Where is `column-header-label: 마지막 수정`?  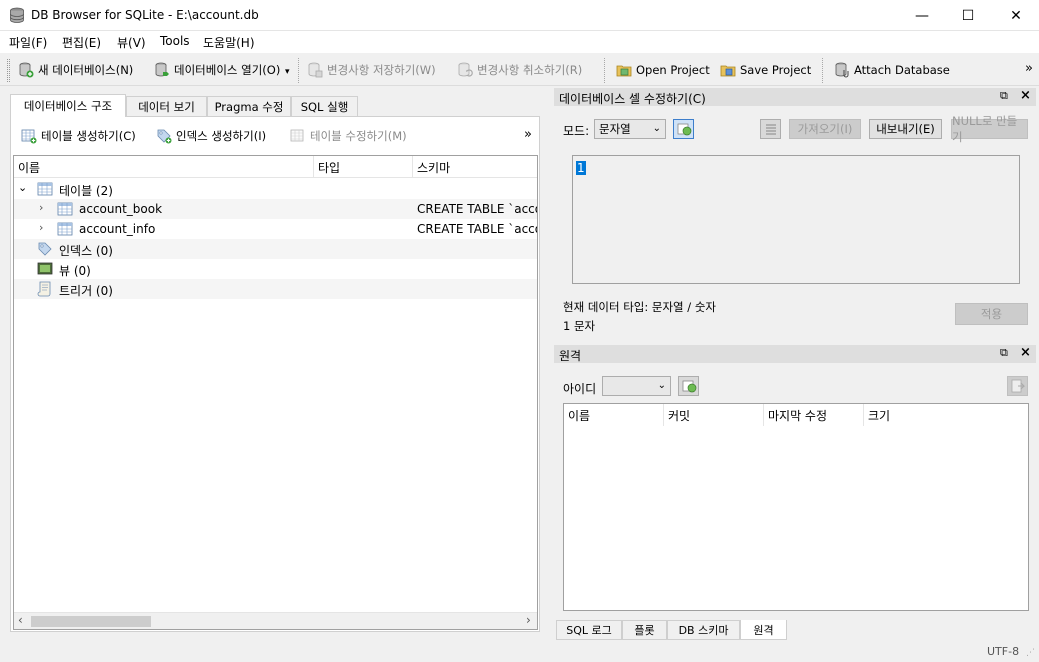
column-header-label: 마지막 수정 is located at coordinates (798, 415).